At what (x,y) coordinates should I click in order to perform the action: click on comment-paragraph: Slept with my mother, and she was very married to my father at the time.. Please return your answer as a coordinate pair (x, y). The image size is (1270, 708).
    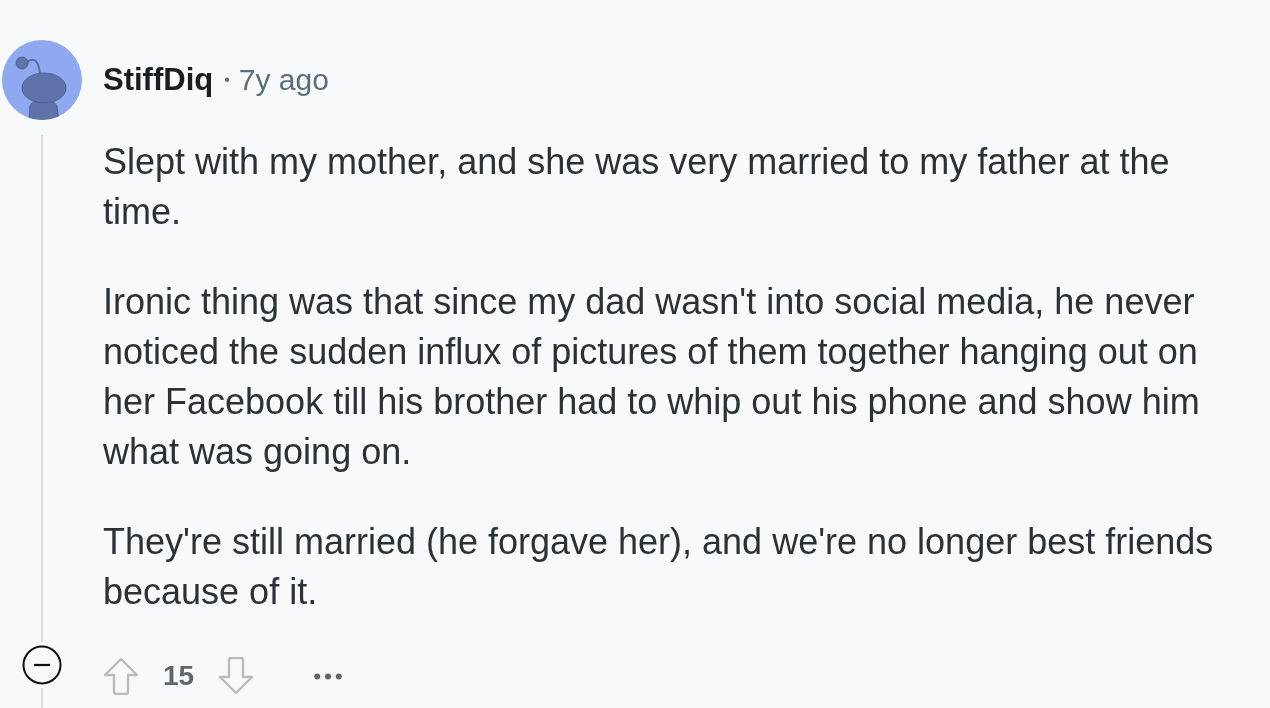
    Looking at the image, I should click on (637, 187).